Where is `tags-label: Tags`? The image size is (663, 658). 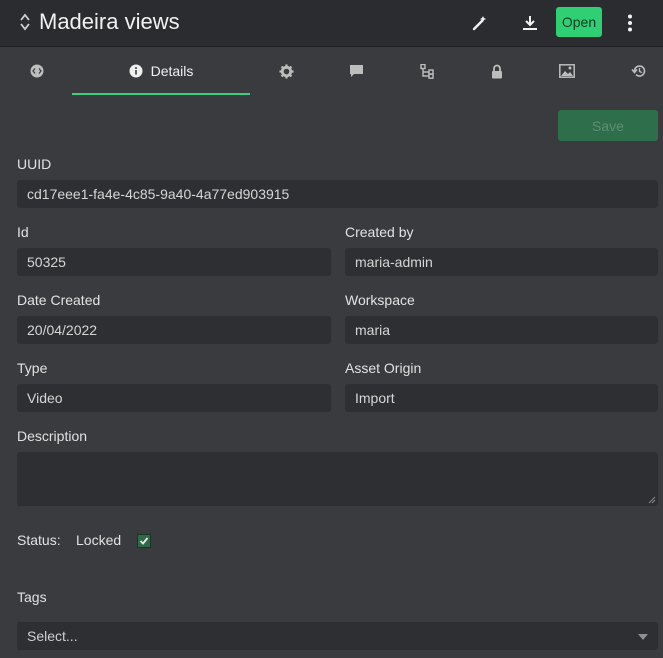 tags-label: Tags is located at coordinates (32, 597).